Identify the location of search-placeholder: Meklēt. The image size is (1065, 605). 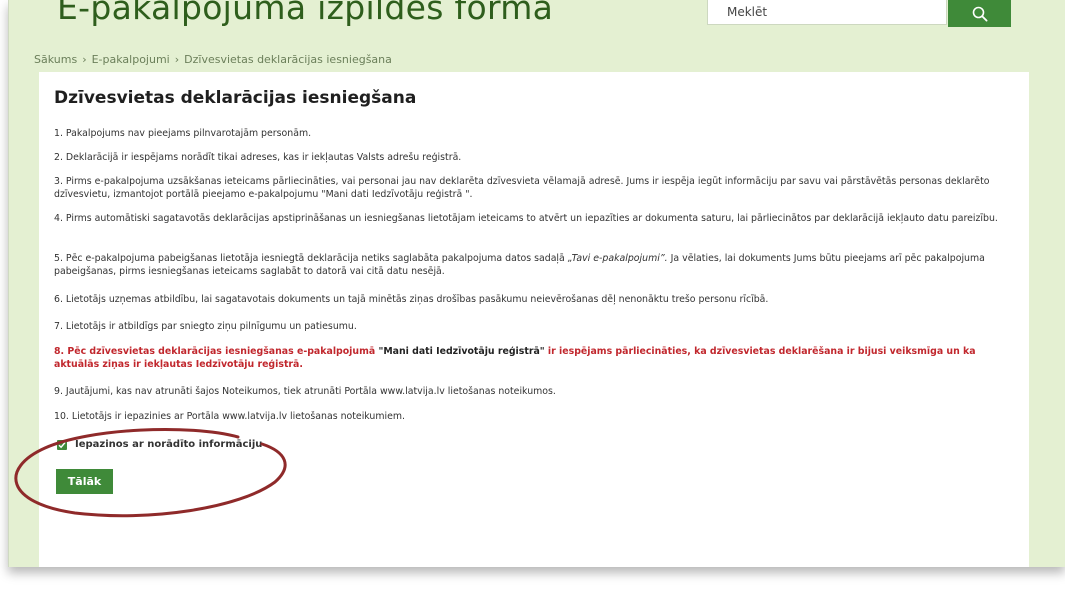
(747, 12).